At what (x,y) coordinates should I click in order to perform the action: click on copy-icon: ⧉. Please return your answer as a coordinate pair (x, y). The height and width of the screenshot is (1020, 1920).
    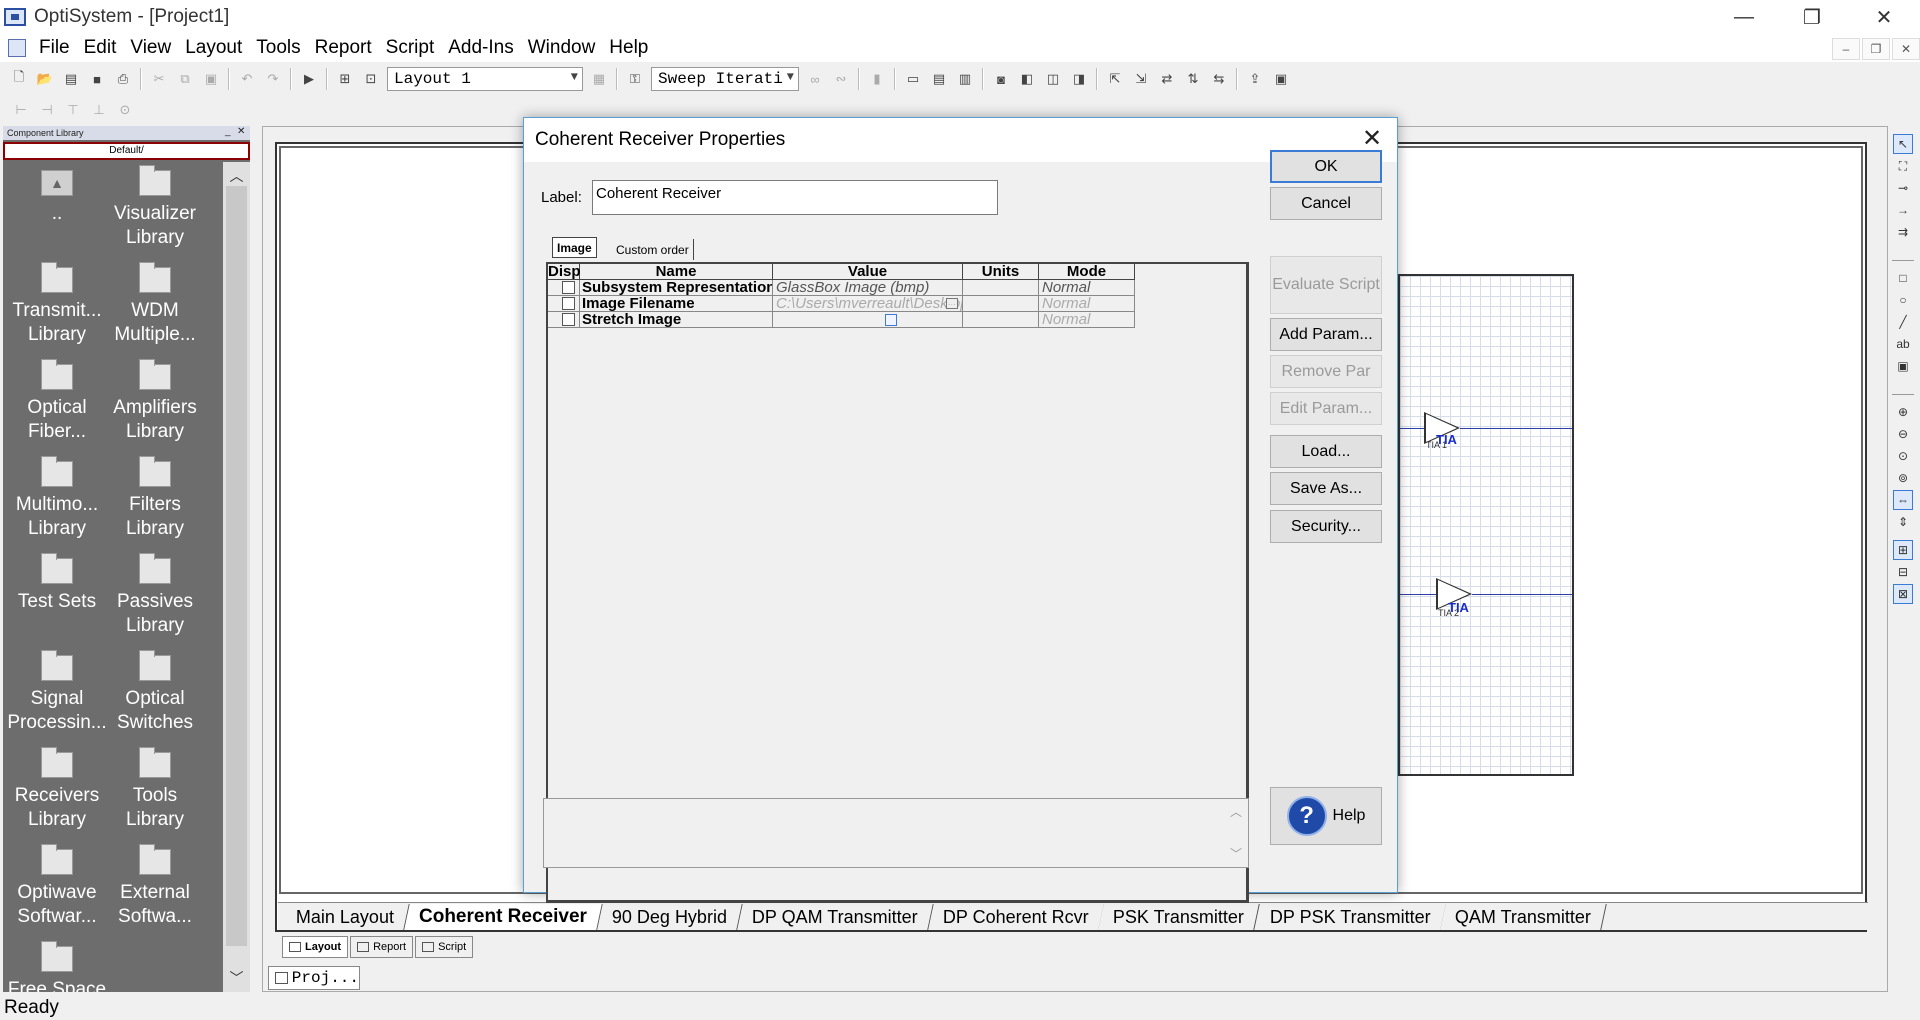
    Looking at the image, I should click on (185, 79).